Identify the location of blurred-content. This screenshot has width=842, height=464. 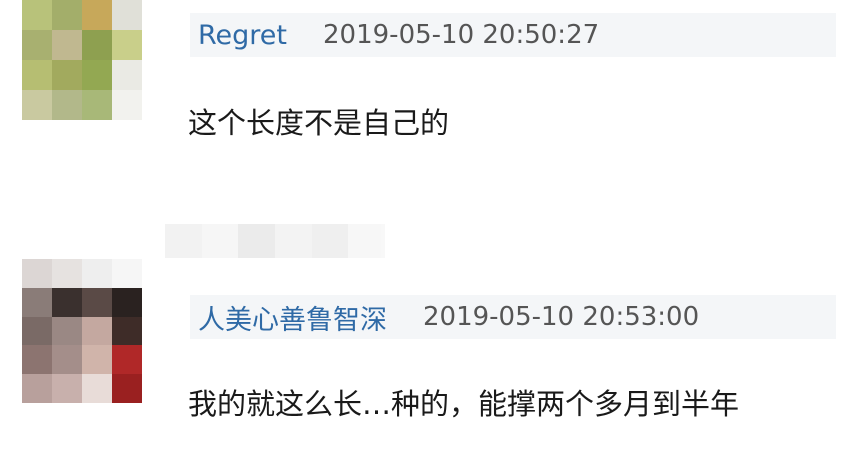
(275, 241).